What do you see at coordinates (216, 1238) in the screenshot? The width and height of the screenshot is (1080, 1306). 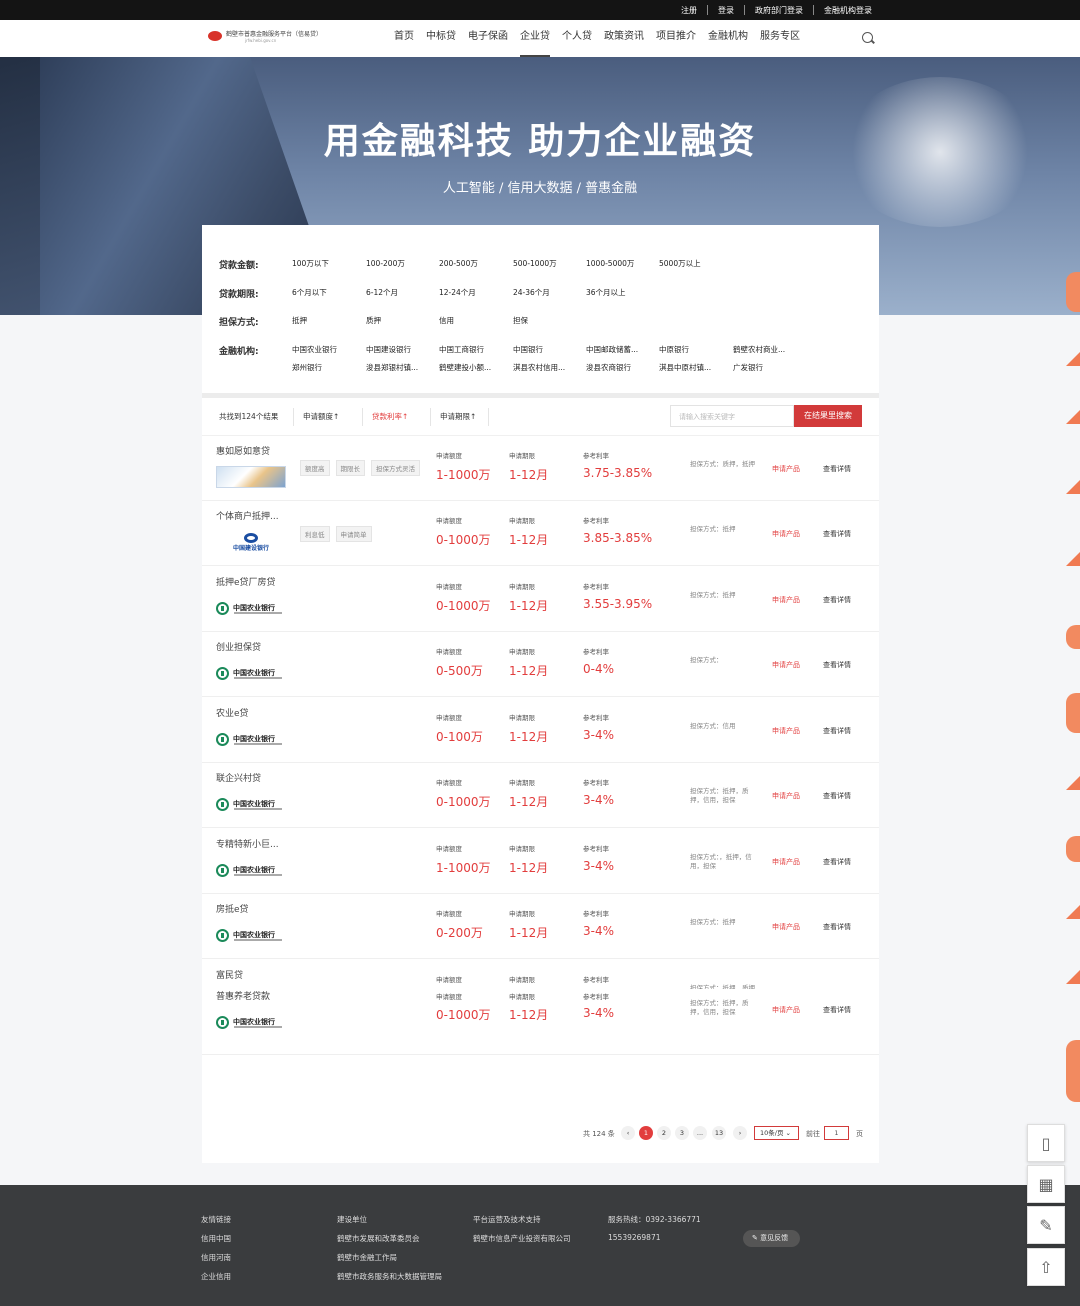 I see `footer-link: 信用中国` at bounding box center [216, 1238].